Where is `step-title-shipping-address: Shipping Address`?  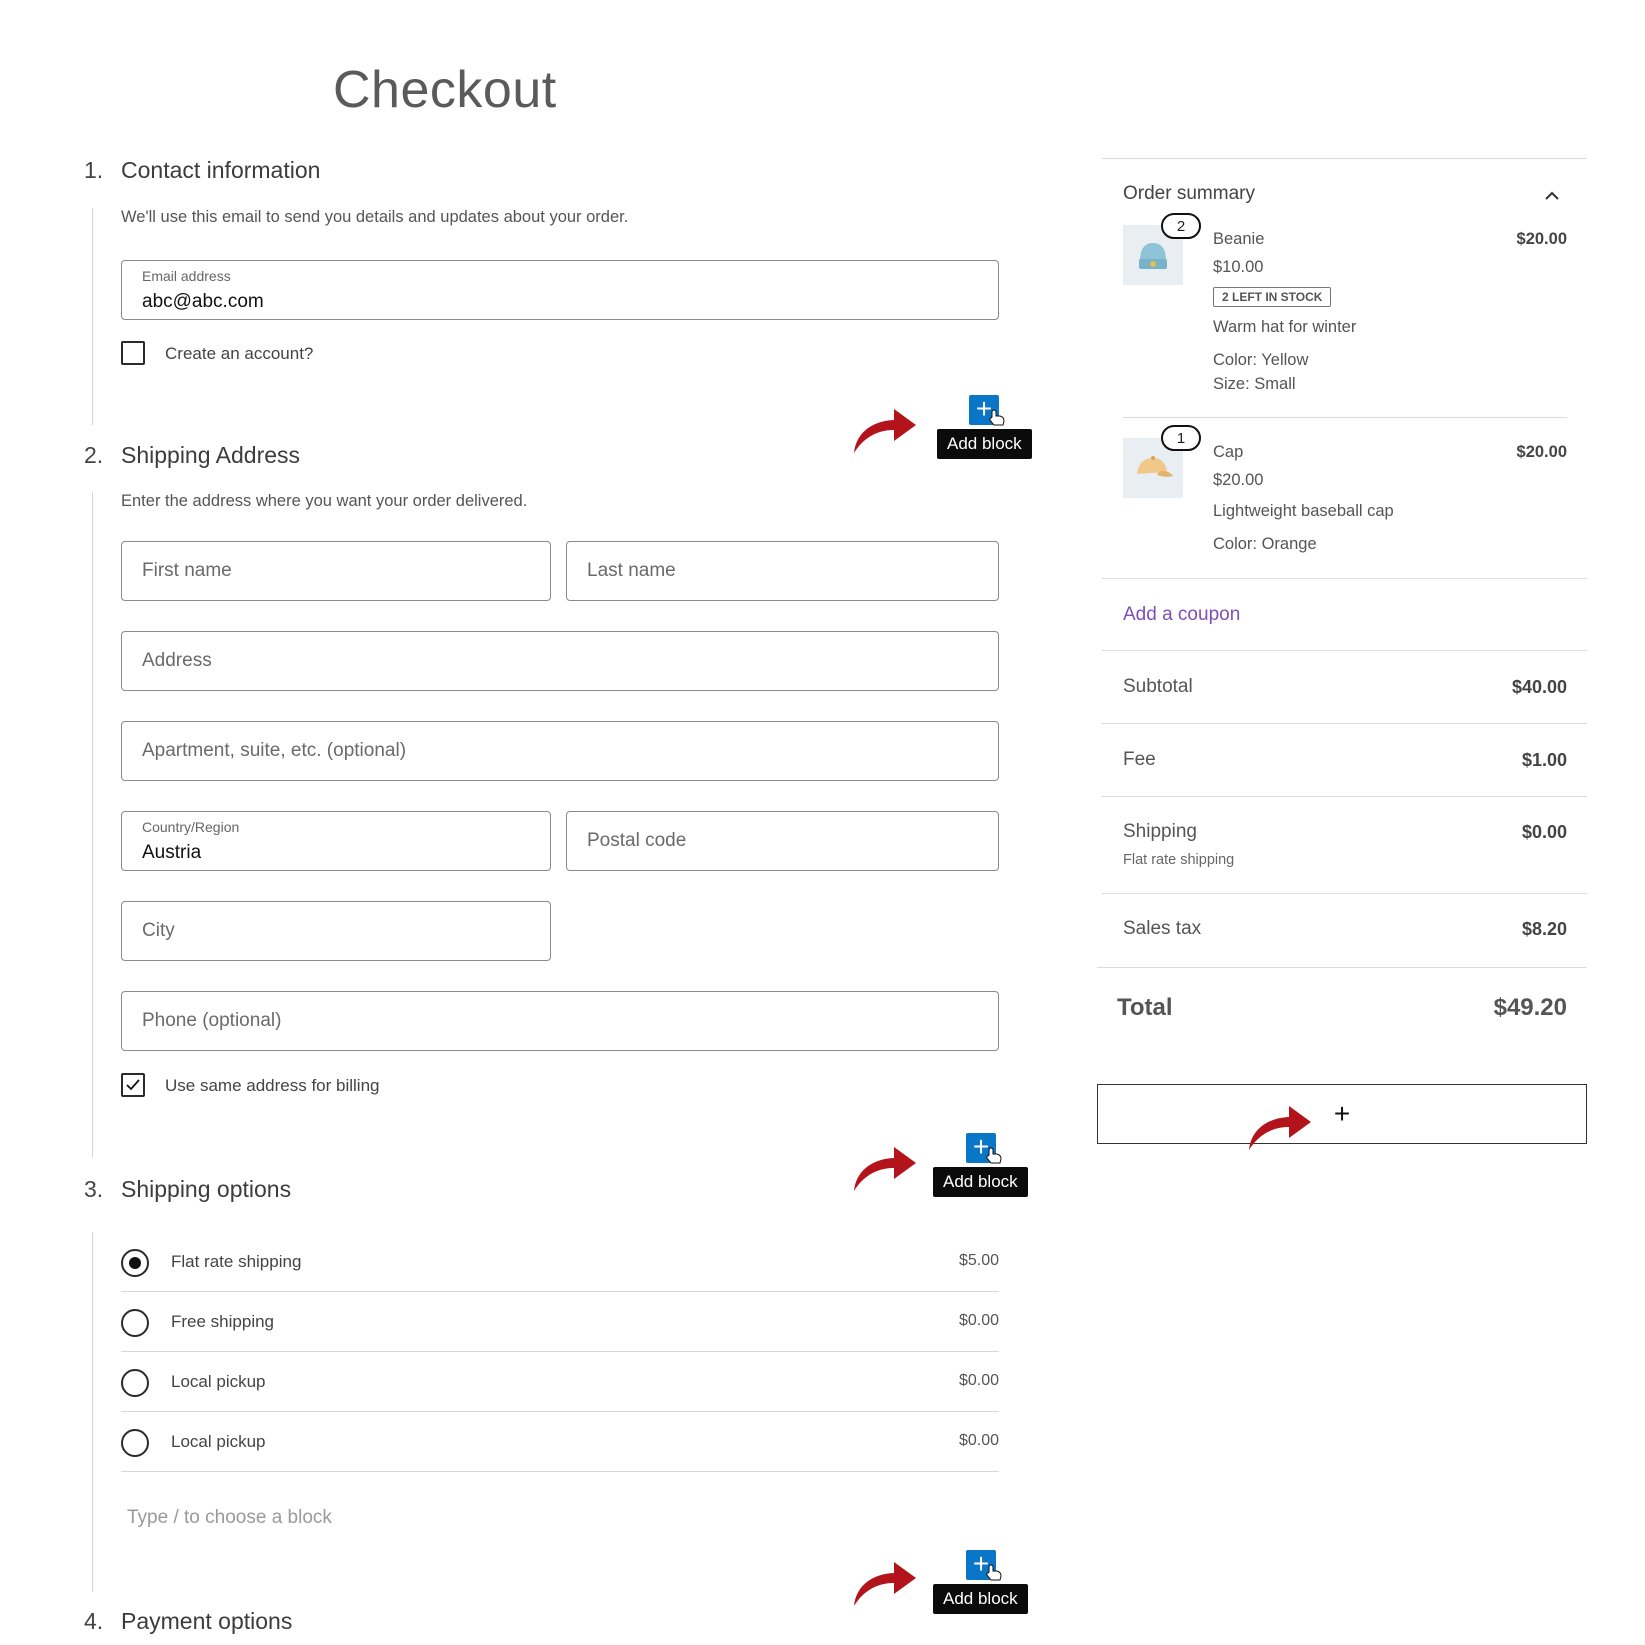
step-title-shipping-address: Shipping Address is located at coordinates (211, 455).